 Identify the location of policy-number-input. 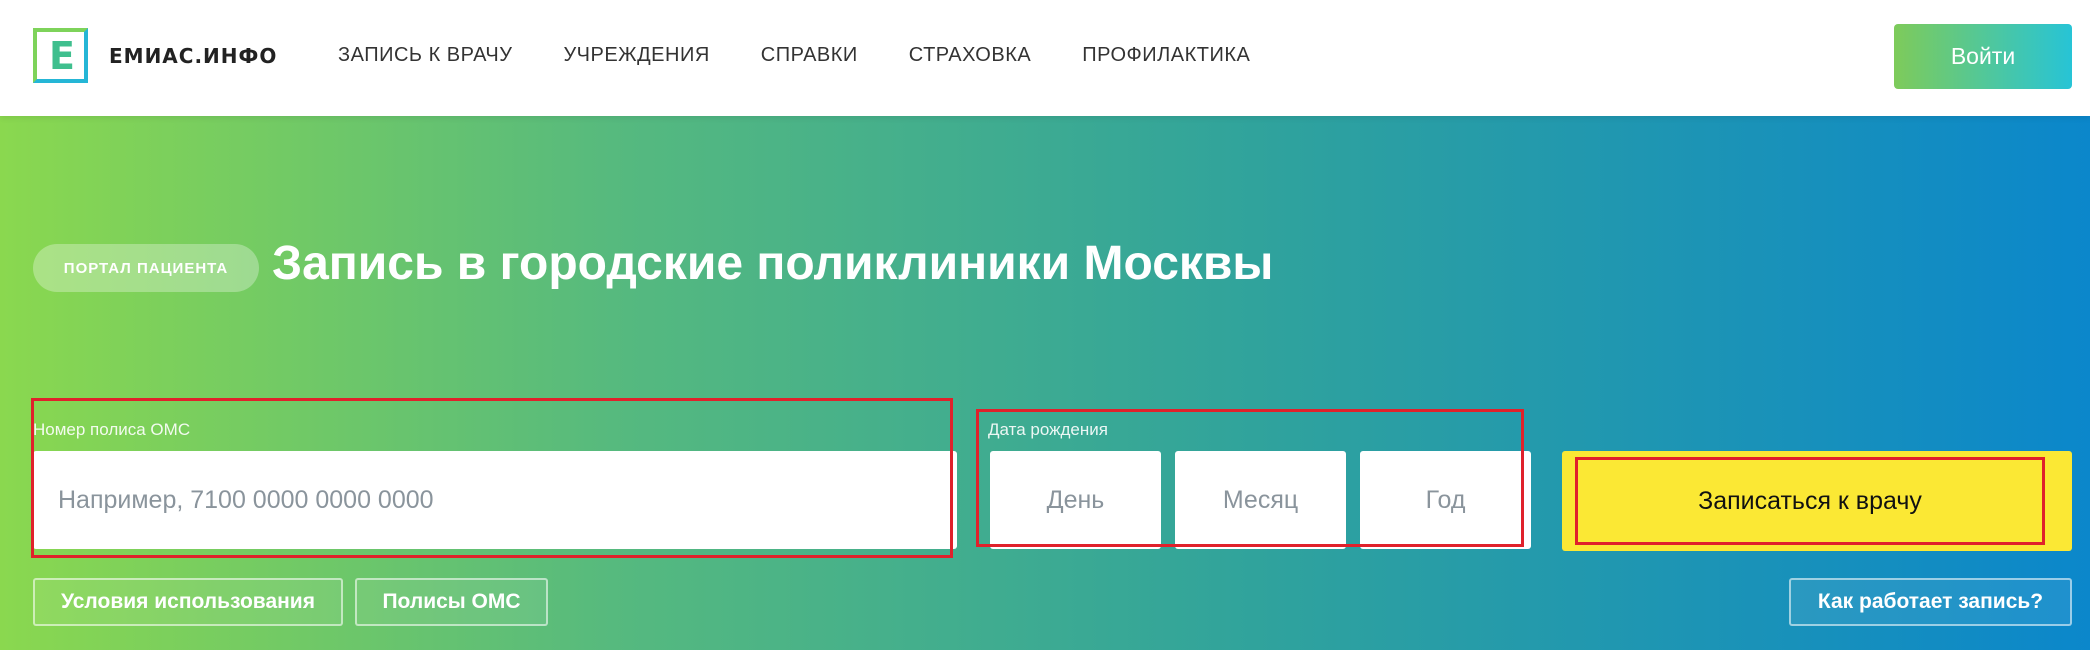
(495, 500).